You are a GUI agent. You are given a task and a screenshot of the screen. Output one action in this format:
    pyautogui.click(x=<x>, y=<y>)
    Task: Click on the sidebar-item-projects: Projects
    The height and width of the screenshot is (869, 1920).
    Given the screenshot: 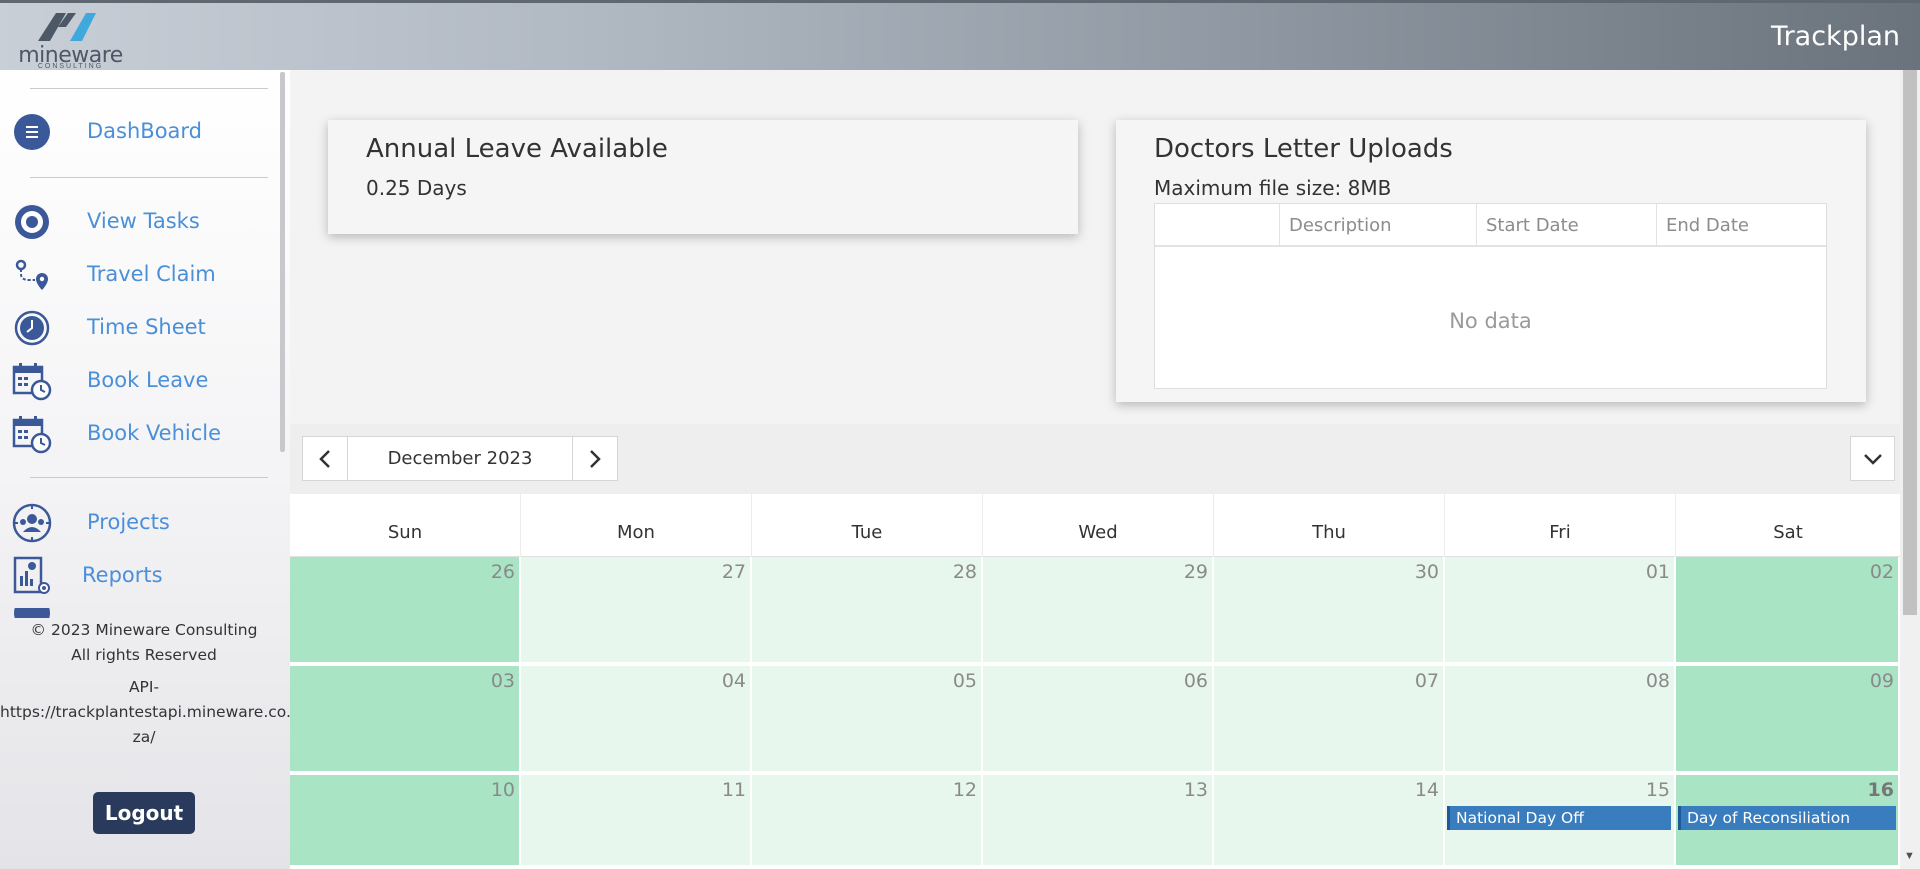 What is the action you would take?
    pyautogui.click(x=140, y=522)
    